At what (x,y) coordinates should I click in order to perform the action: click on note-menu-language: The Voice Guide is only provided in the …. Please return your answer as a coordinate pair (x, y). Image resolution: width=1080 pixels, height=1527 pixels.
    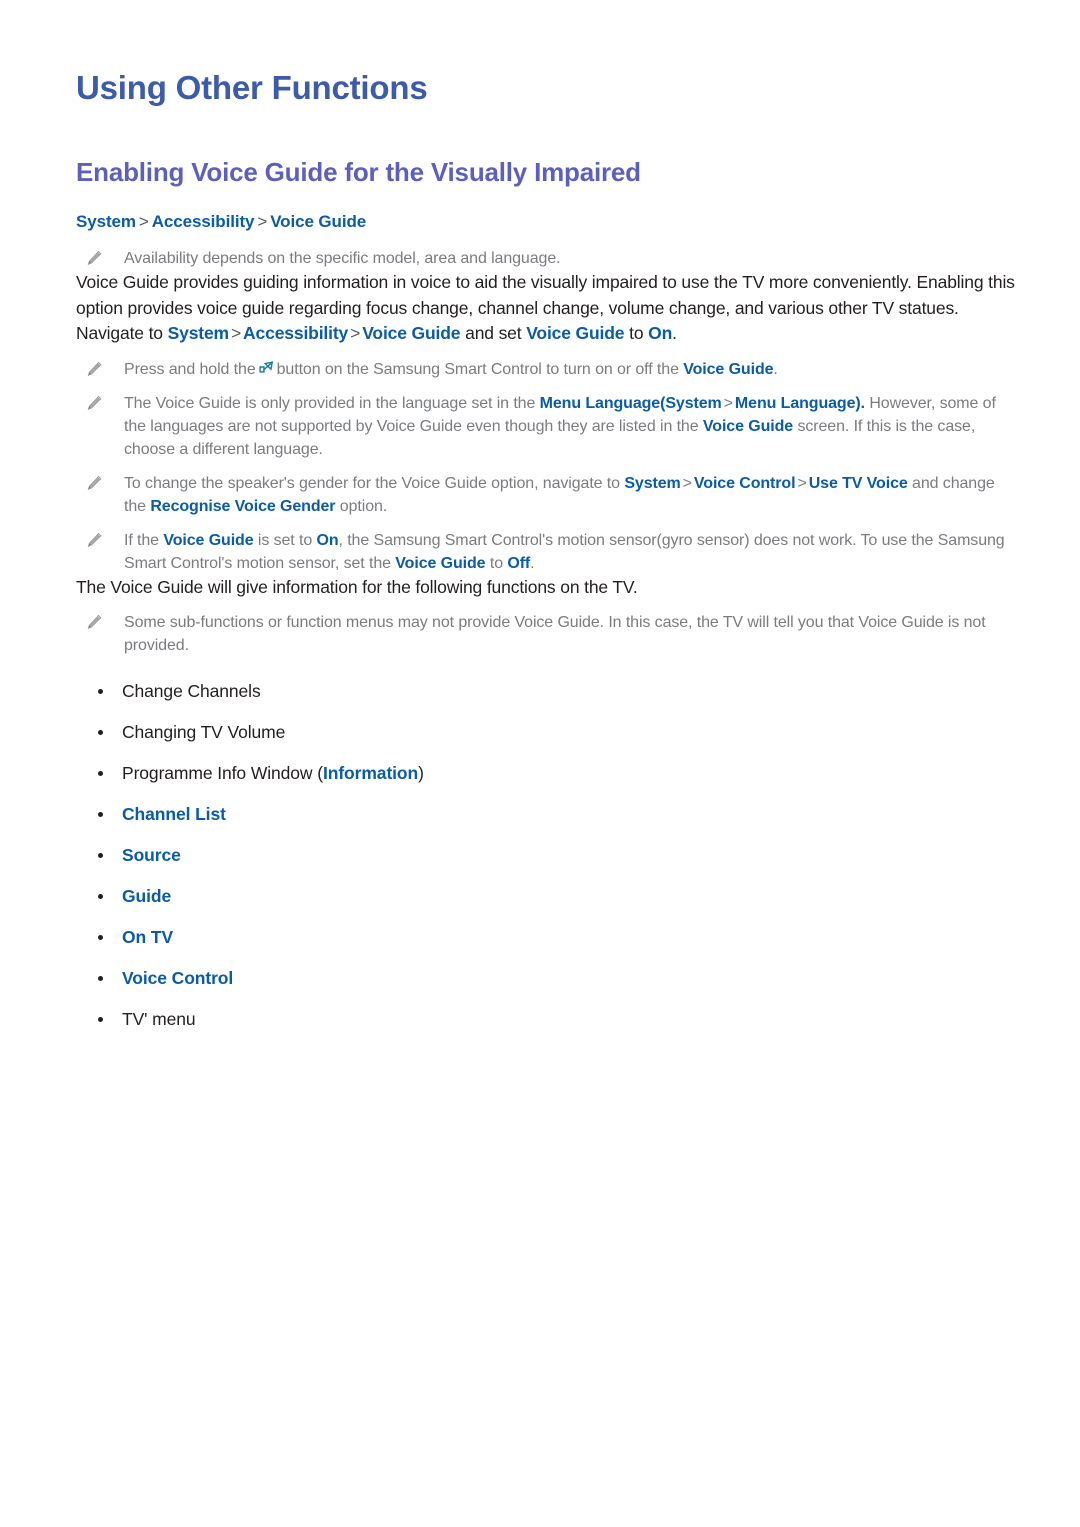
    Looking at the image, I should click on (548, 426).